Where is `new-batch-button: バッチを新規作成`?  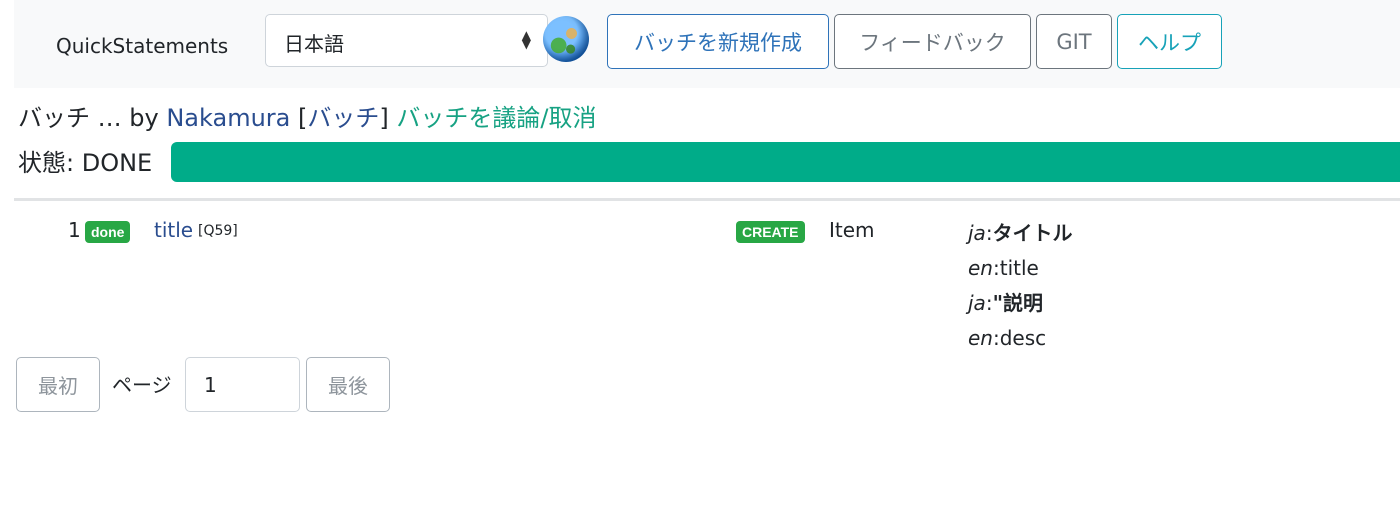
new-batch-button: バッチを新規作成 is located at coordinates (718, 41).